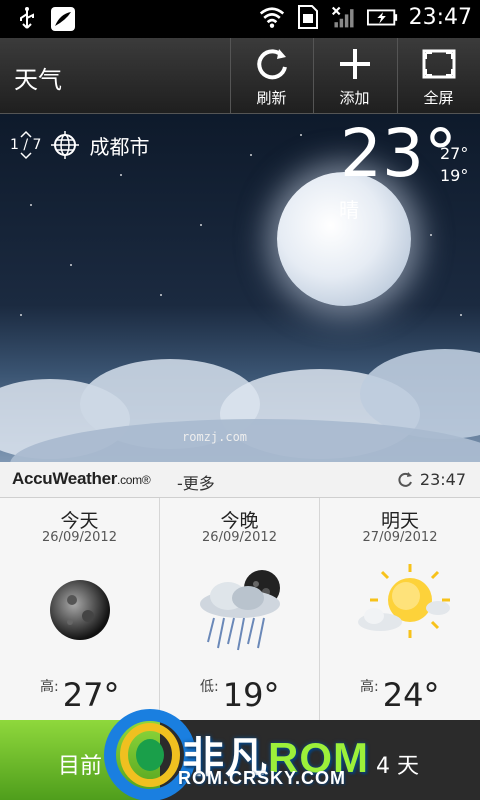 The image size is (480, 800). What do you see at coordinates (381, 17) in the screenshot?
I see `battery-charging-icon` at bounding box center [381, 17].